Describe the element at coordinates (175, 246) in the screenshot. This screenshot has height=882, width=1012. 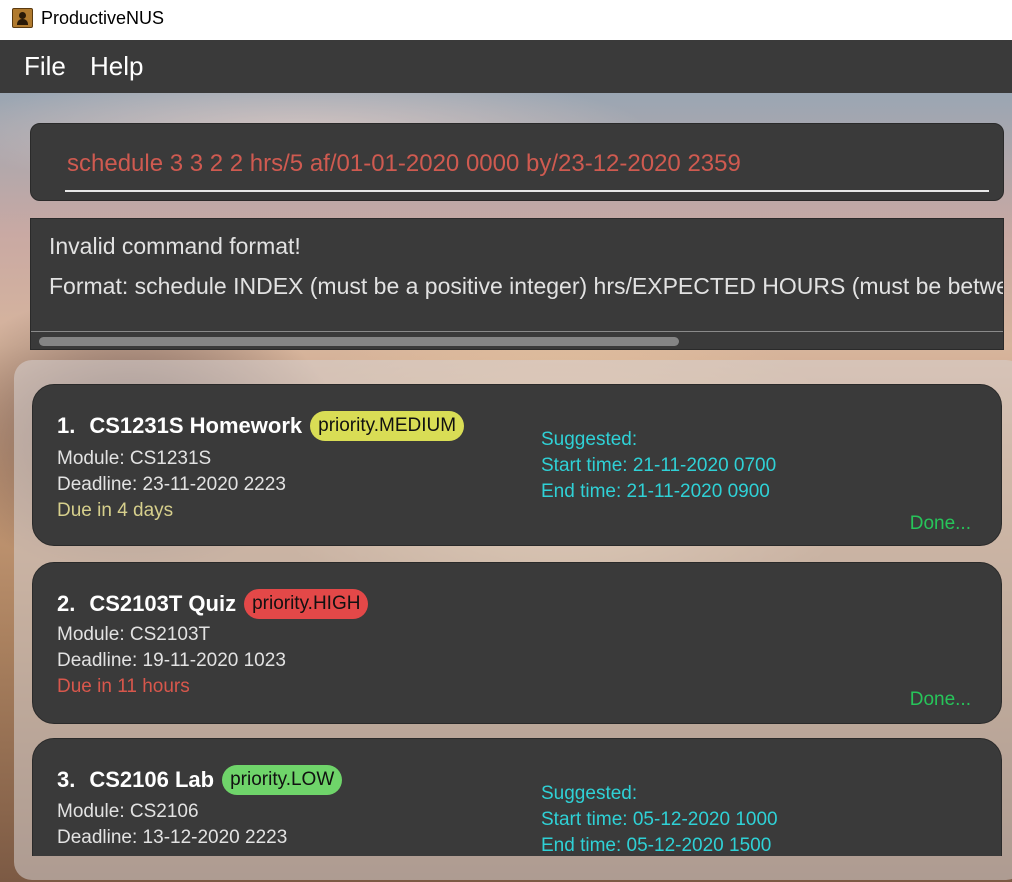
I see `result-message-title: Invalid command format!` at that location.